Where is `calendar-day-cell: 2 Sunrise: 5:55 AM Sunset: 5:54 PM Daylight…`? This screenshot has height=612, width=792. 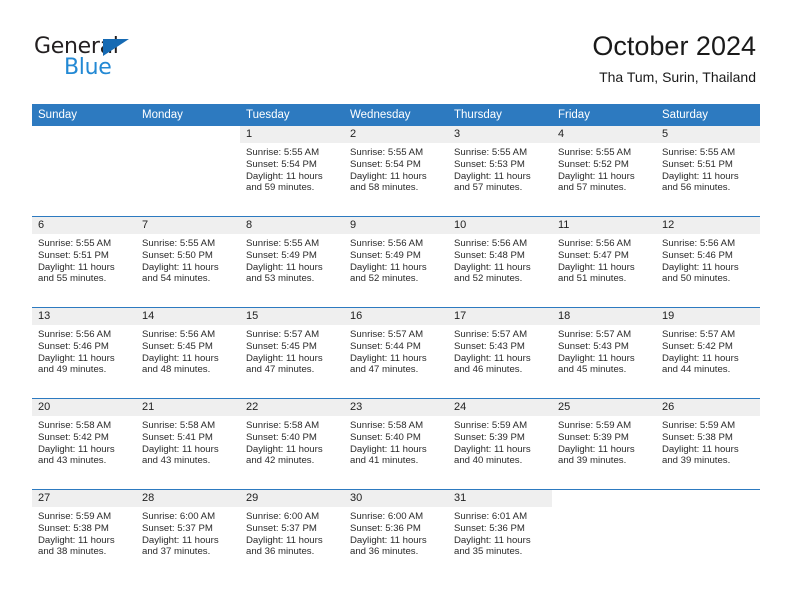
calendar-day-cell: 2 Sunrise: 5:55 AM Sunset: 5:54 PM Daylight… is located at coordinates (396, 171).